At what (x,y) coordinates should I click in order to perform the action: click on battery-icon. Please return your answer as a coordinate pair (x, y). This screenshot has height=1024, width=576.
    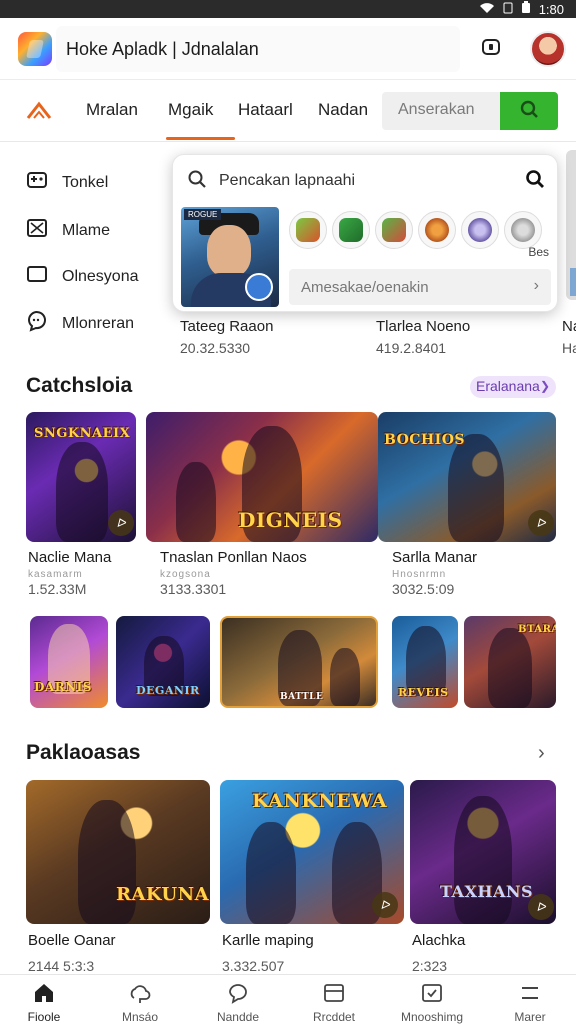
    Looking at the image, I should click on (526, 9).